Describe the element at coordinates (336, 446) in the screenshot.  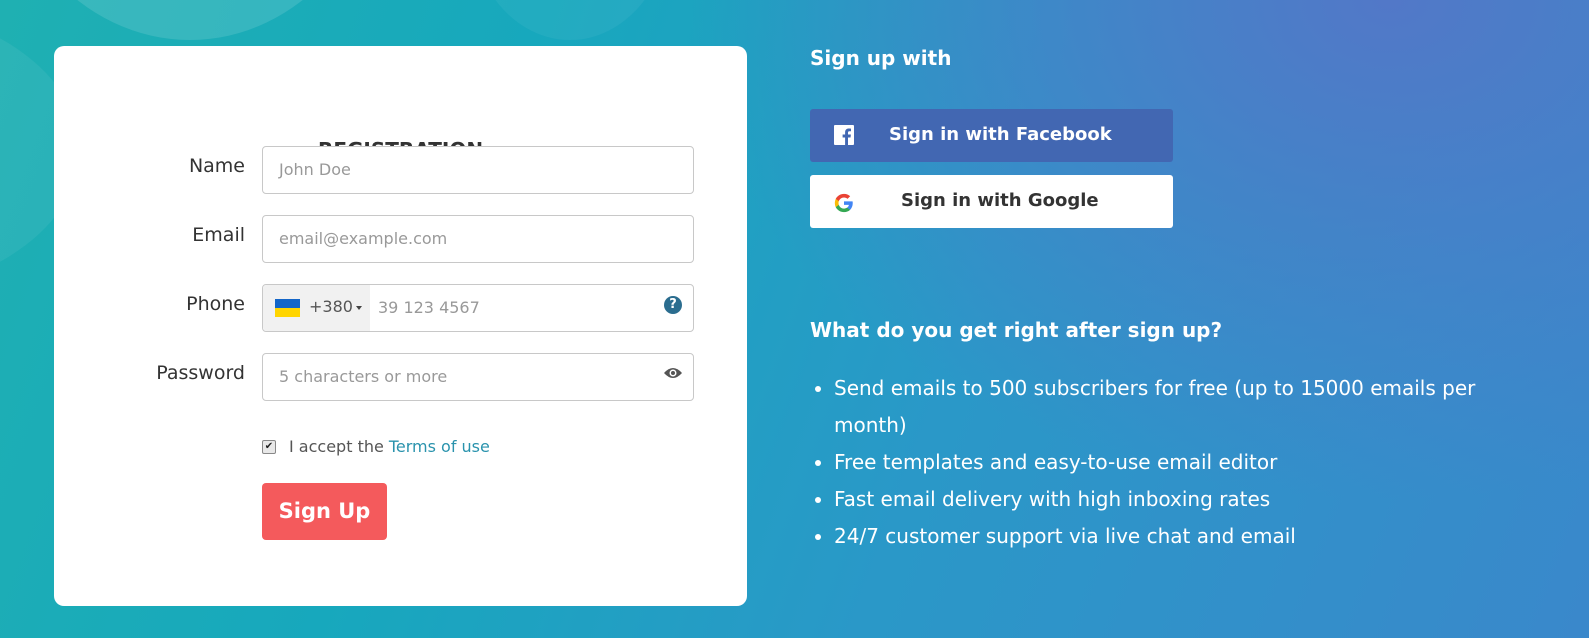
I see `terms-text: I accept the` at that location.